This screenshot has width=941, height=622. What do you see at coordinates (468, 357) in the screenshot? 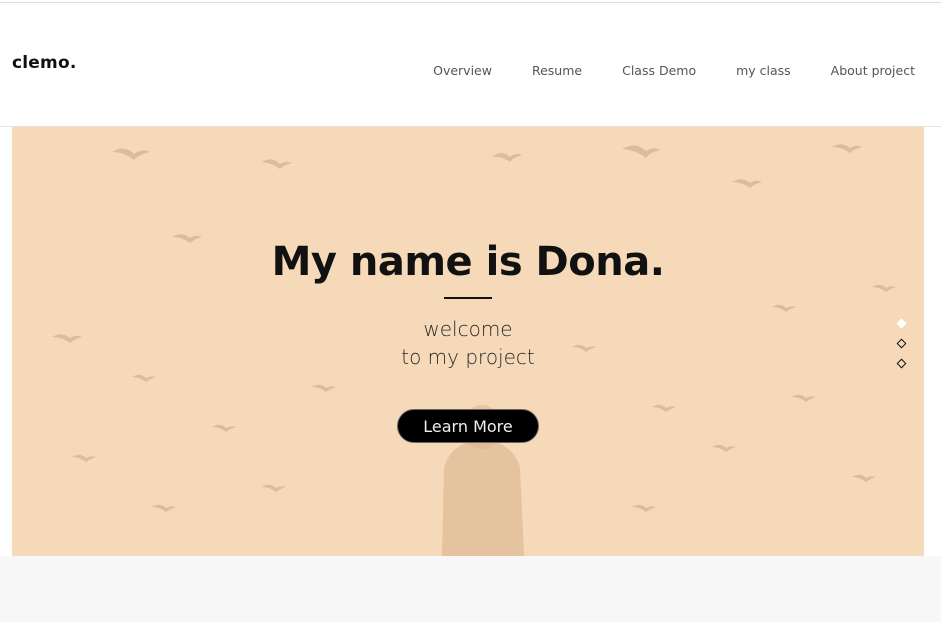
I see `hero-subtitle-line-2: to my project` at bounding box center [468, 357].